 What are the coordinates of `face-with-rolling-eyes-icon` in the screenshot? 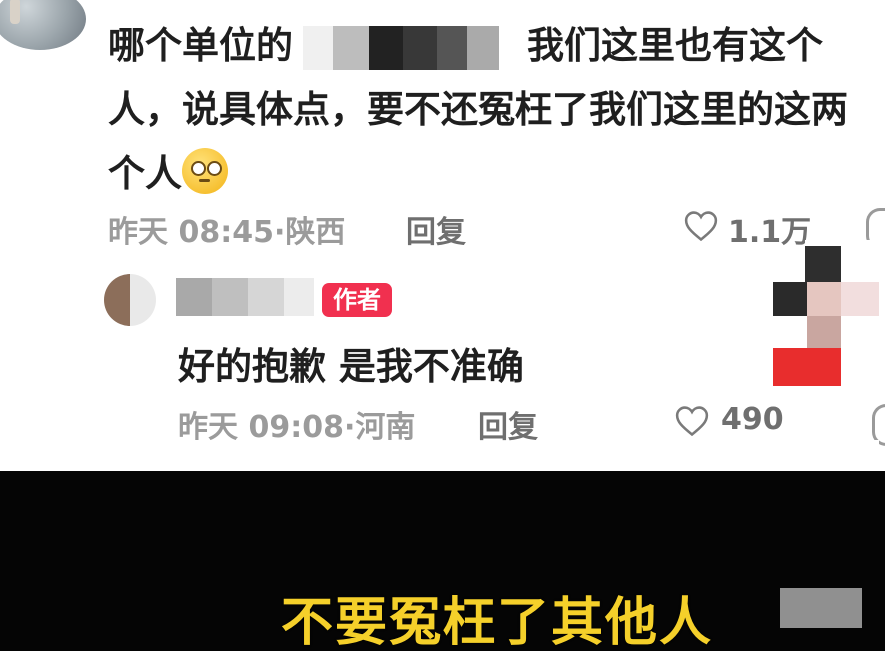 It's located at (205, 171).